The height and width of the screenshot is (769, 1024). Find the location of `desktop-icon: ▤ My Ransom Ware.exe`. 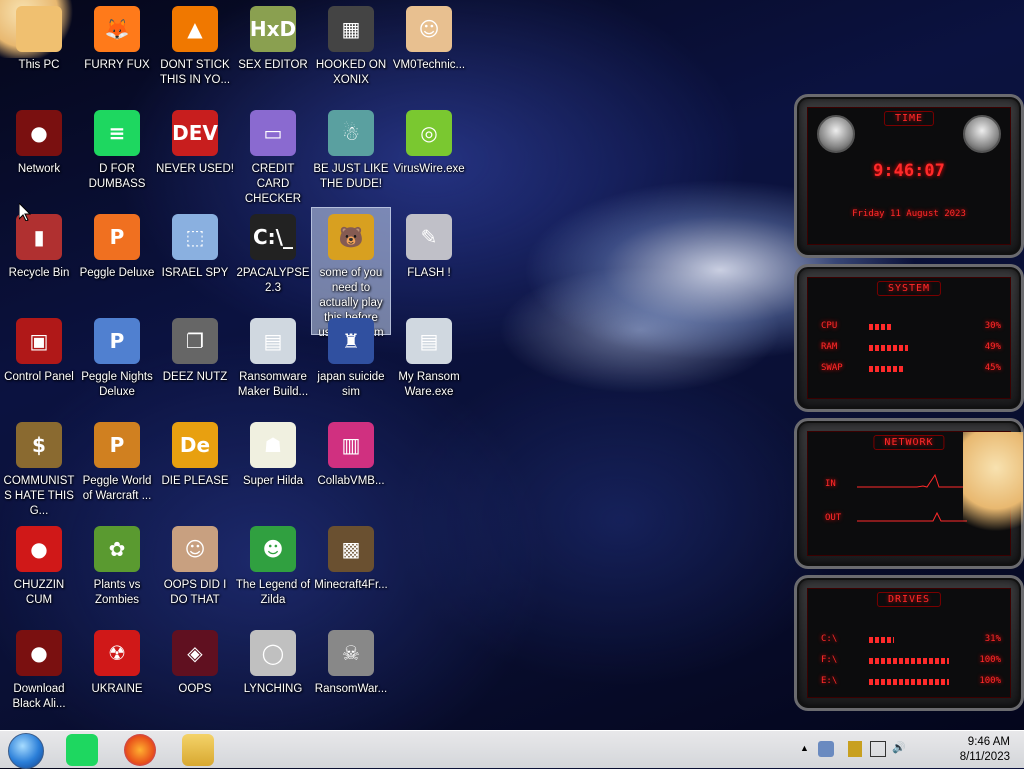

desktop-icon: ▤ My Ransom Ware.exe is located at coordinates (429, 362).